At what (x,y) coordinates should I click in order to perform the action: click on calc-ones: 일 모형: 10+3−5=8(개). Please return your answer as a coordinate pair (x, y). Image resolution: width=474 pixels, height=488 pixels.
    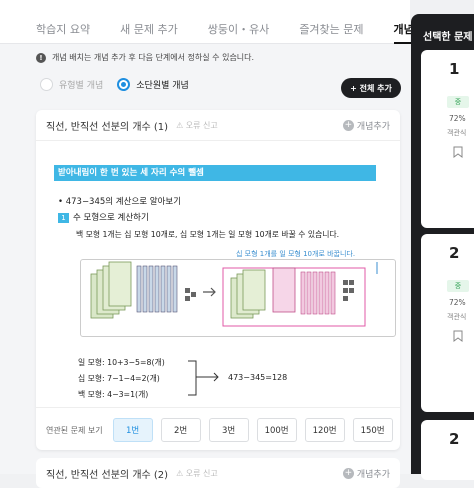
    Looking at the image, I should click on (121, 362).